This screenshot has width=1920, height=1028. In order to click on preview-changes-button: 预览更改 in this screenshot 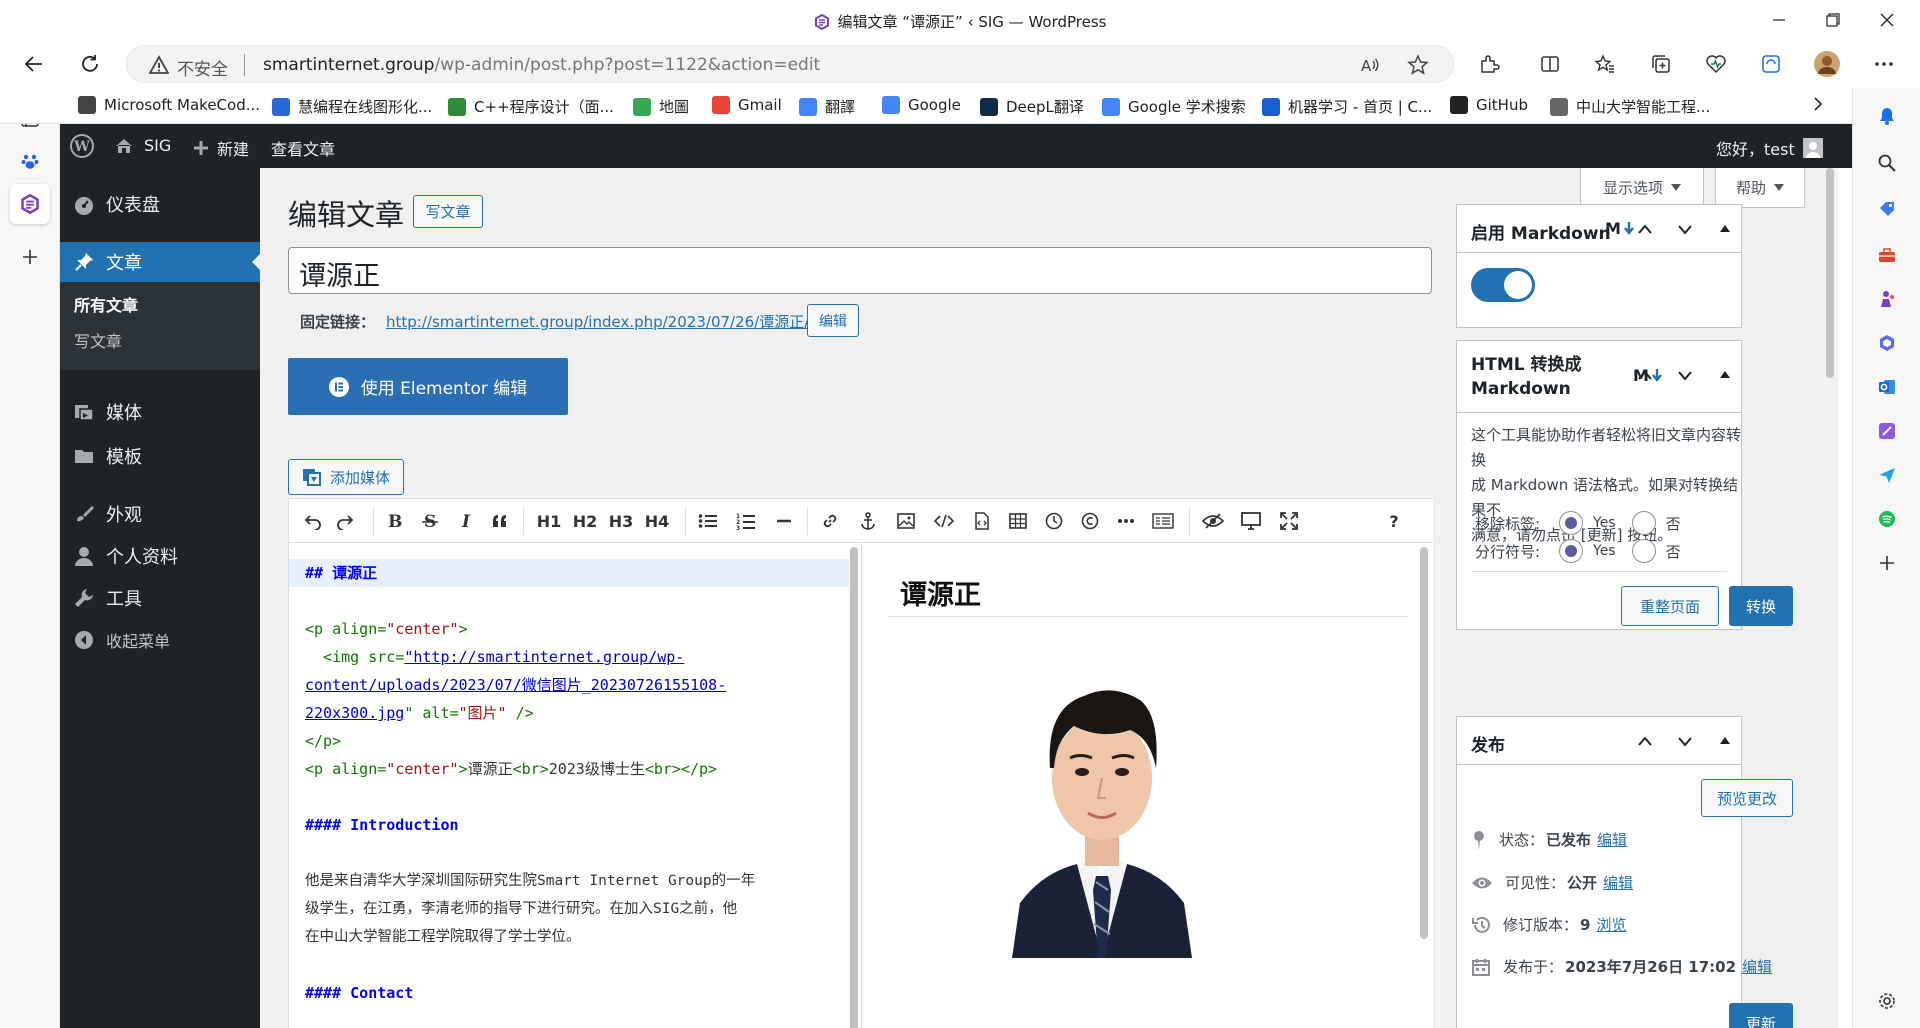, I will do `click(1747, 798)`.